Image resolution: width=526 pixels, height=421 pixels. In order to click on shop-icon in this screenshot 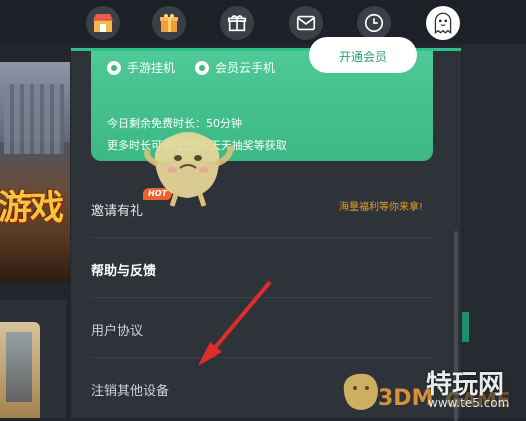, I will do `click(103, 23)`.